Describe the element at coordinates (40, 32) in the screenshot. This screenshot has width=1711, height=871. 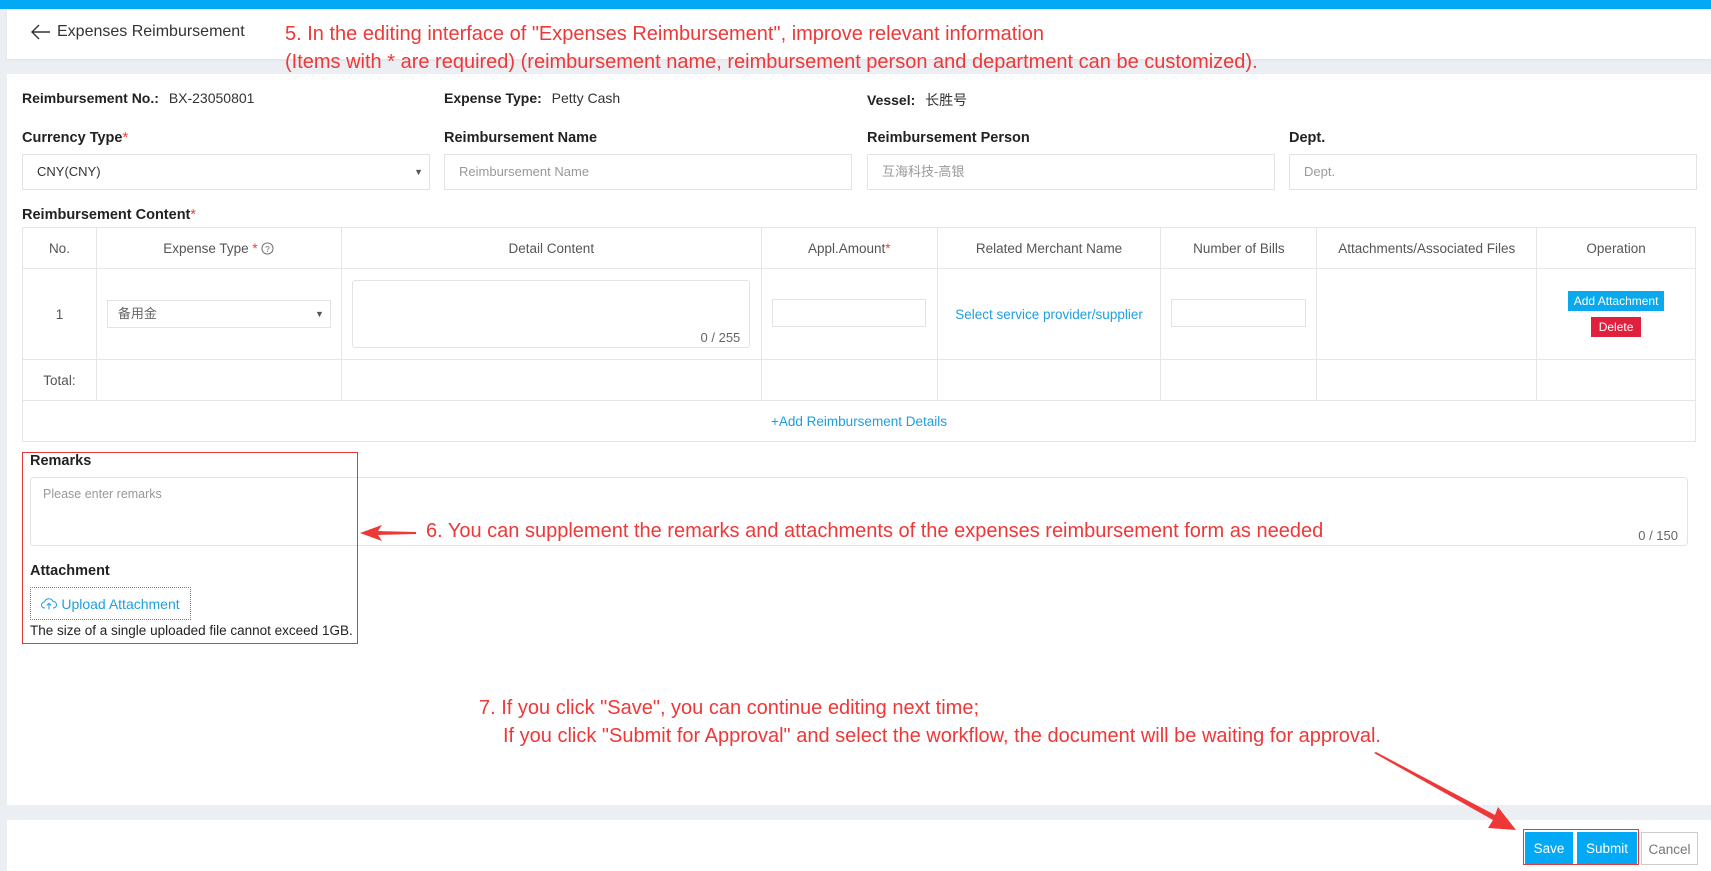
I see `arrow-left-icon` at that location.